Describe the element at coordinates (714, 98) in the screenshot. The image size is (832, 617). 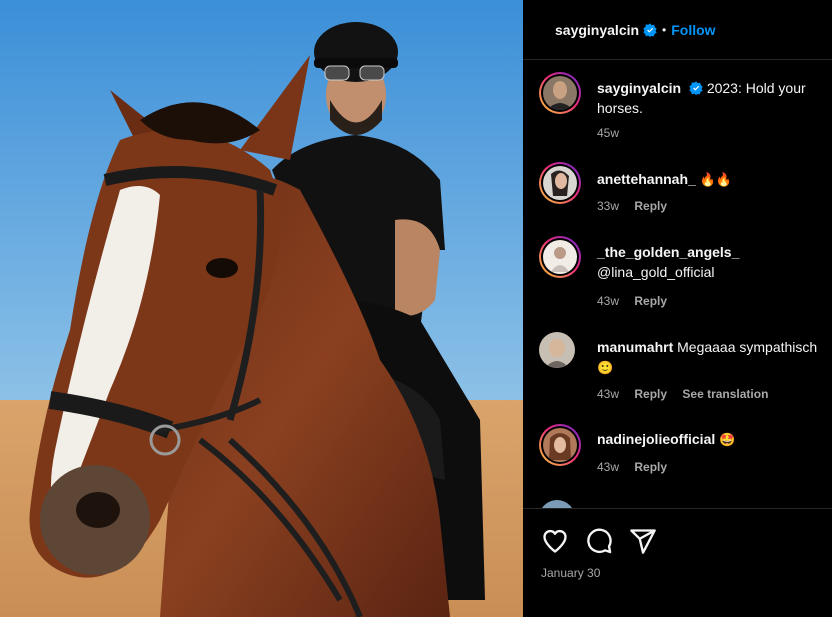
I see `caption-text: sayginyalcin 2023: Hold your horses.` at that location.